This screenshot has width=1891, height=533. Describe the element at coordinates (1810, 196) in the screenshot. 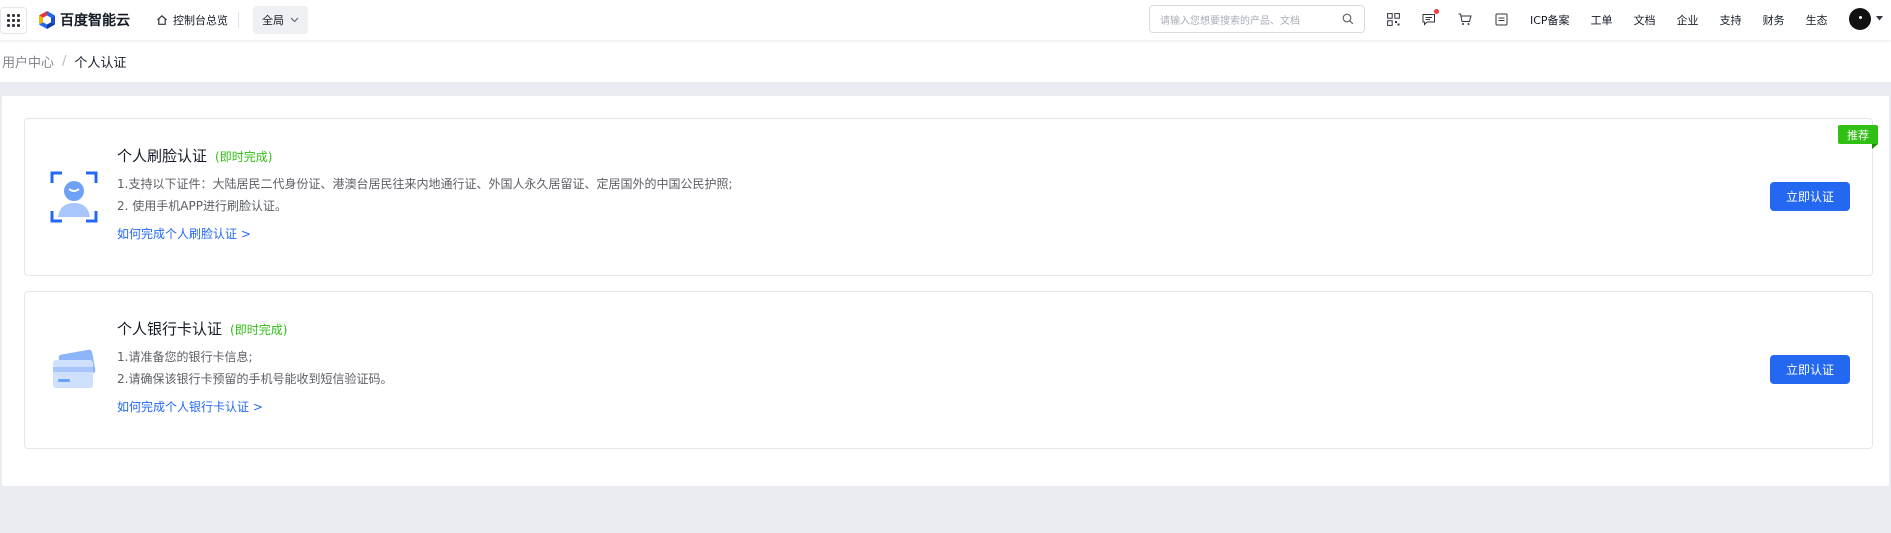

I see `face-verify-button: 立即认证` at that location.